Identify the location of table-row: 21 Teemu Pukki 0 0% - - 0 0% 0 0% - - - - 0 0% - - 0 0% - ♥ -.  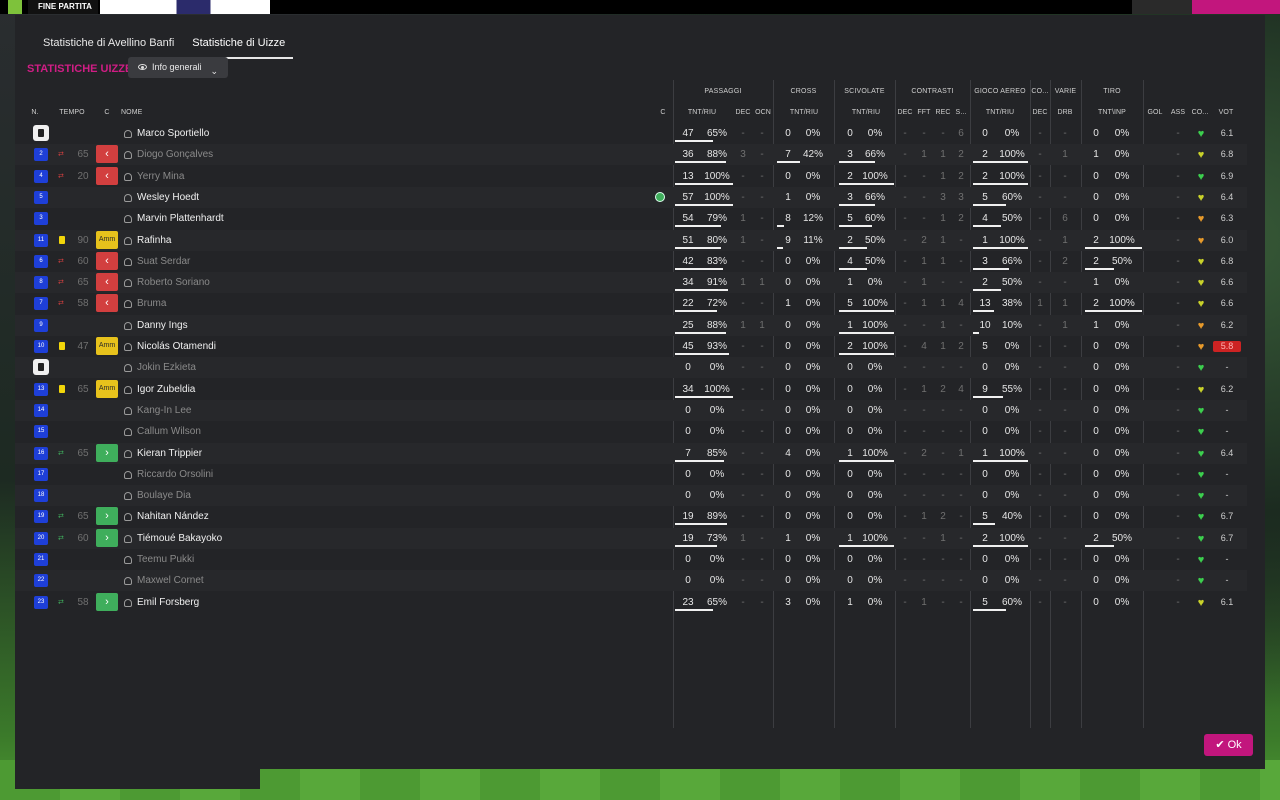
(631, 559).